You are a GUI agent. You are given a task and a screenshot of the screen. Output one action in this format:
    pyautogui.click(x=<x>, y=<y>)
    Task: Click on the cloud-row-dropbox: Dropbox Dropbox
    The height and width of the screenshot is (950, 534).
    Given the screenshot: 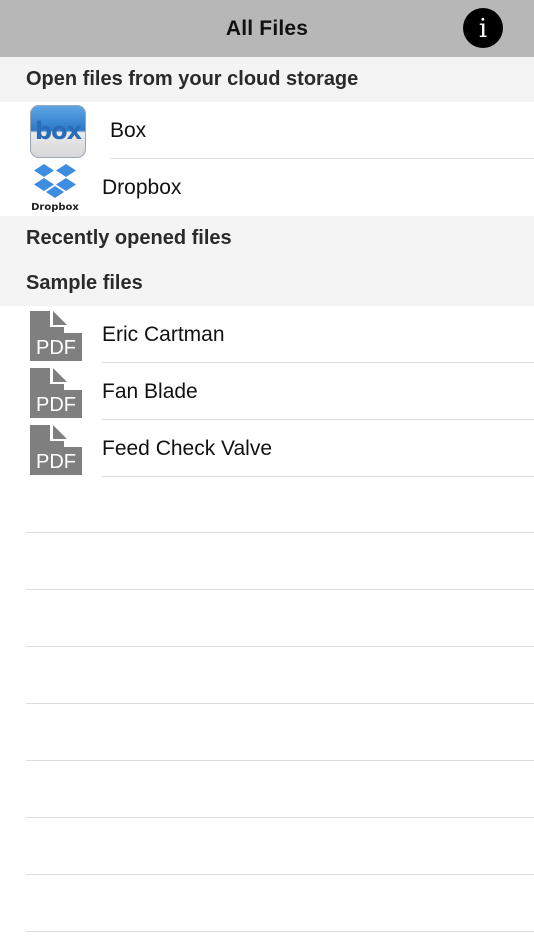 What is the action you would take?
    pyautogui.click(x=267, y=187)
    